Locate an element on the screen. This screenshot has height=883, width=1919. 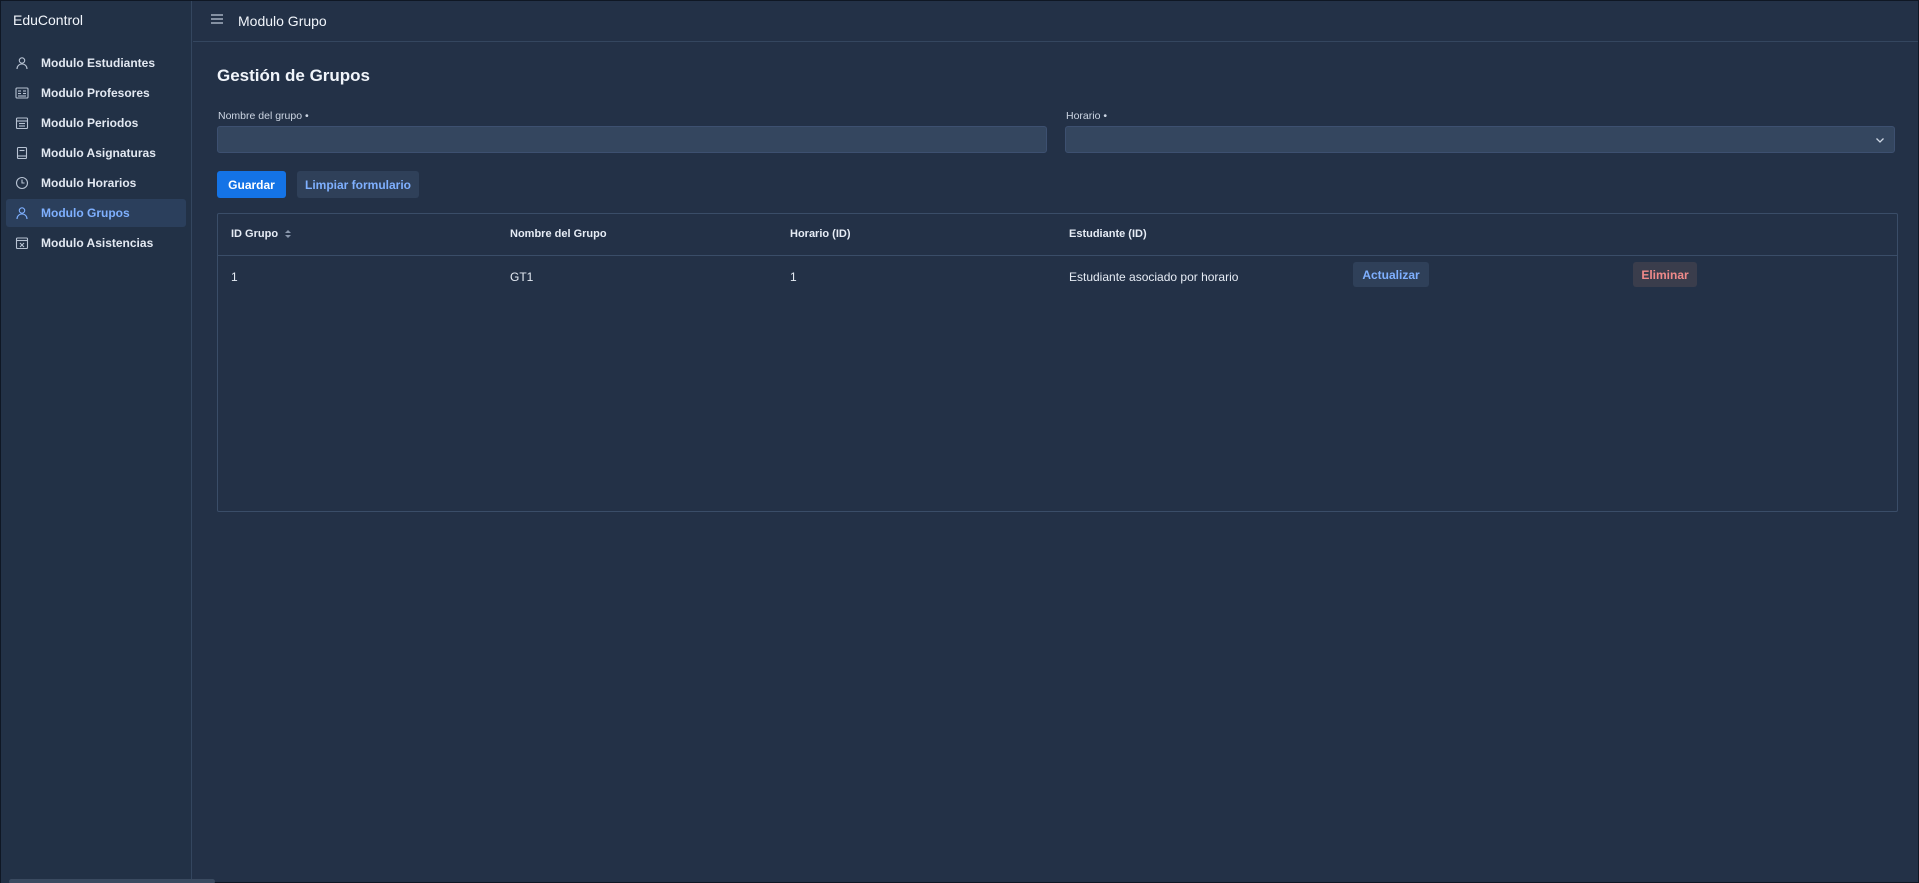
sidebar-item-asistencias: Modulo Asistencias is located at coordinates (96, 243).